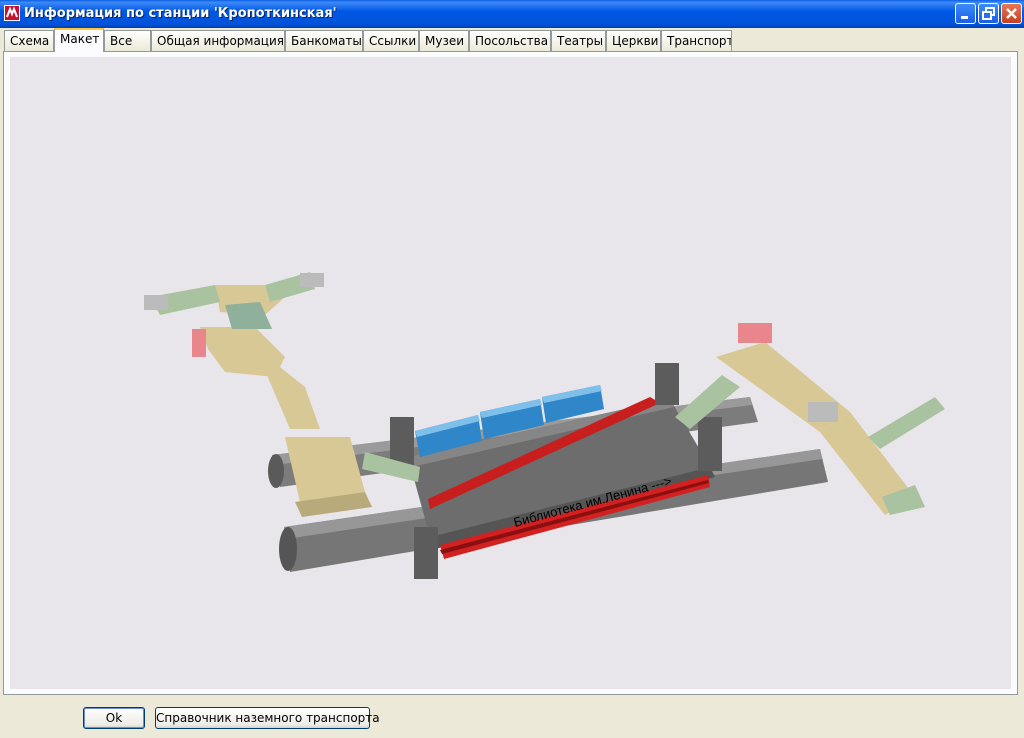 The height and width of the screenshot is (738, 1024). Describe the element at coordinates (114, 718) in the screenshot. I see `ok-button: Ok` at that location.